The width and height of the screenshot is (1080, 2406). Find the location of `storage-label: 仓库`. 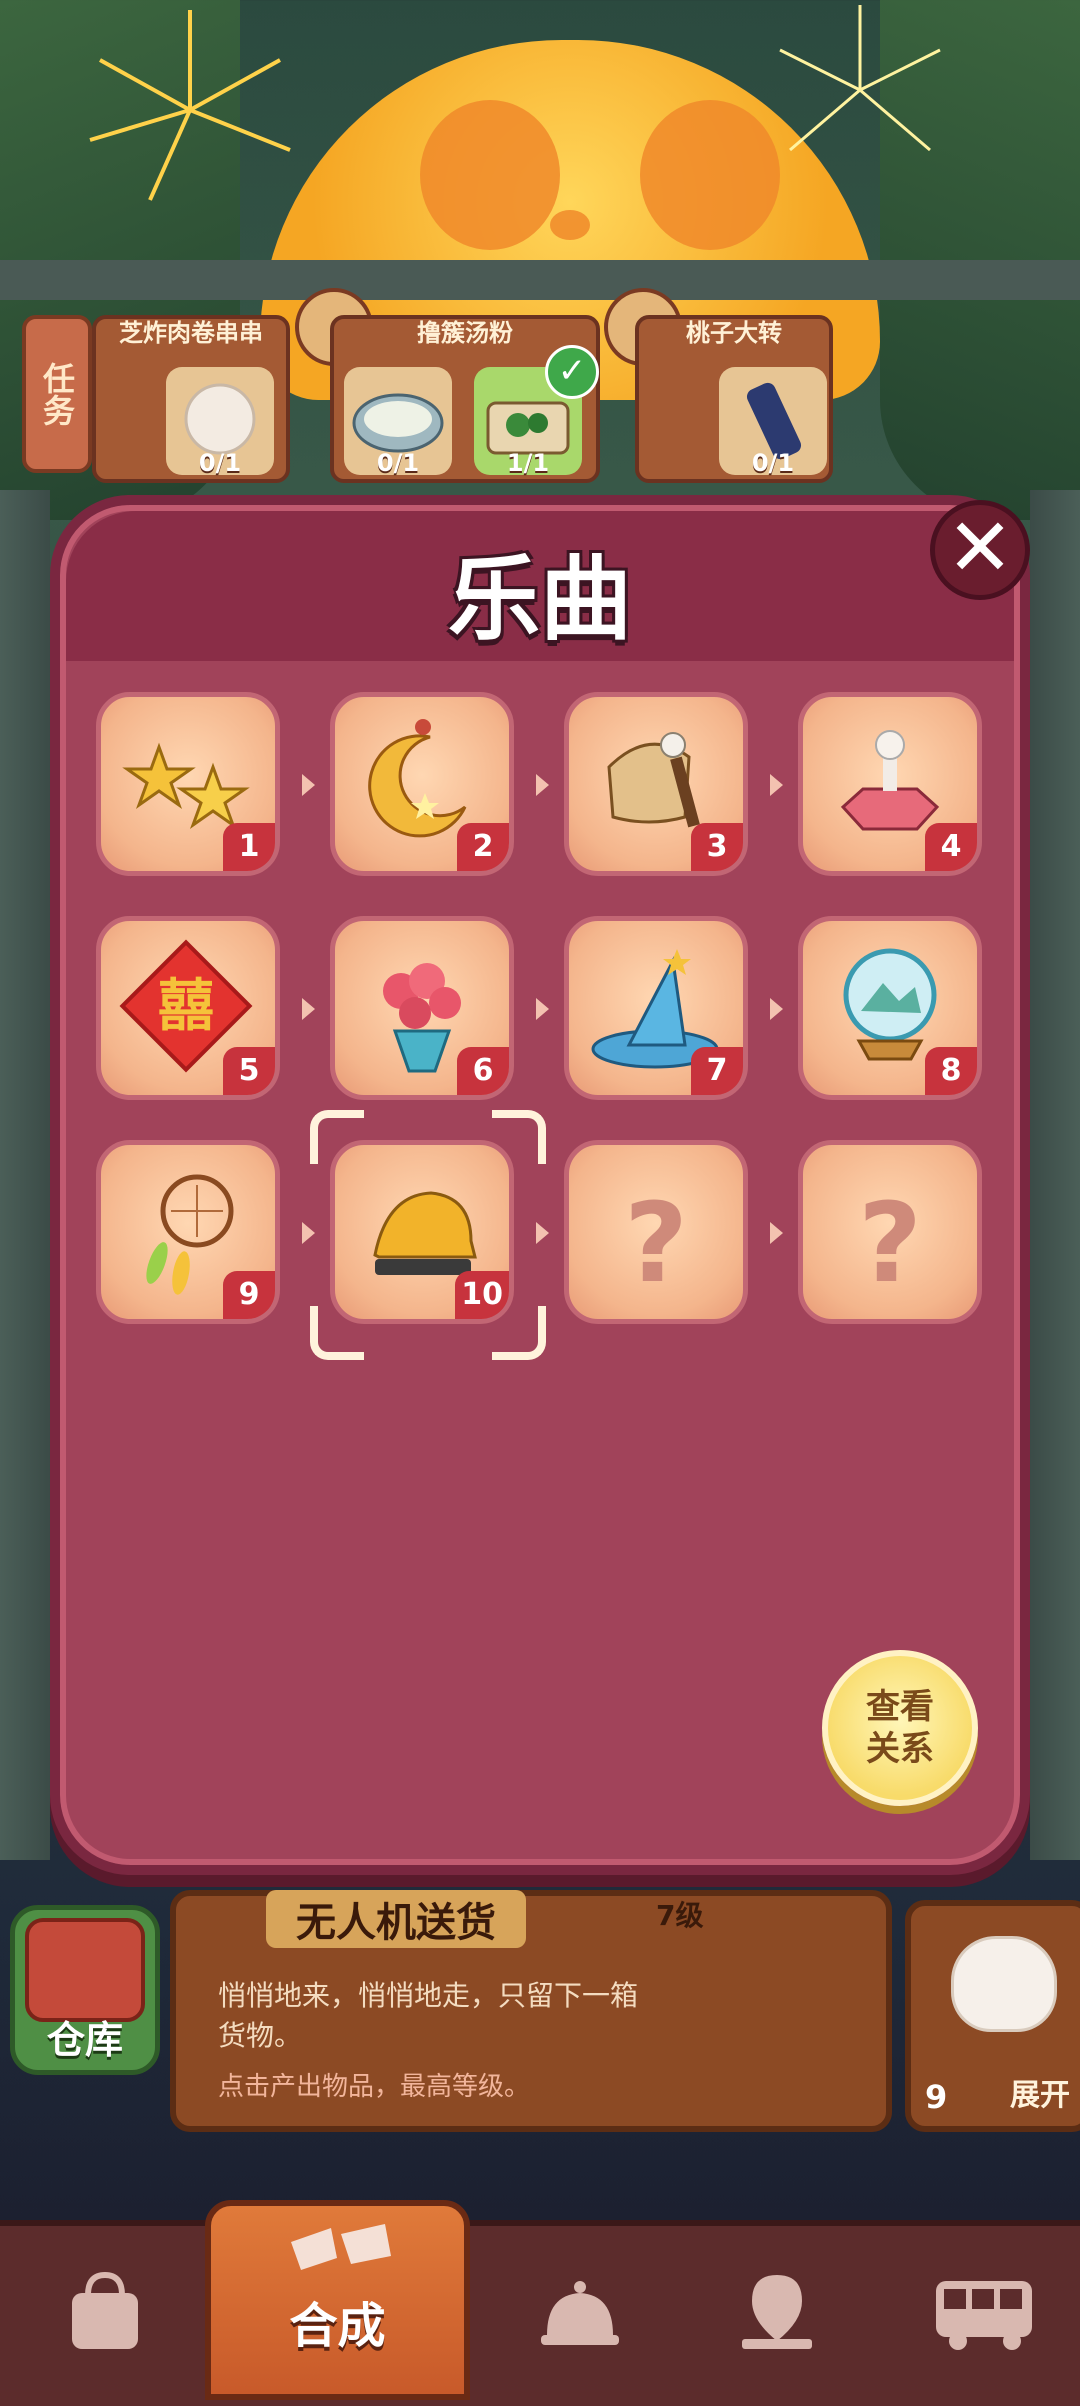

storage-label: 仓库 is located at coordinates (84, 2040).